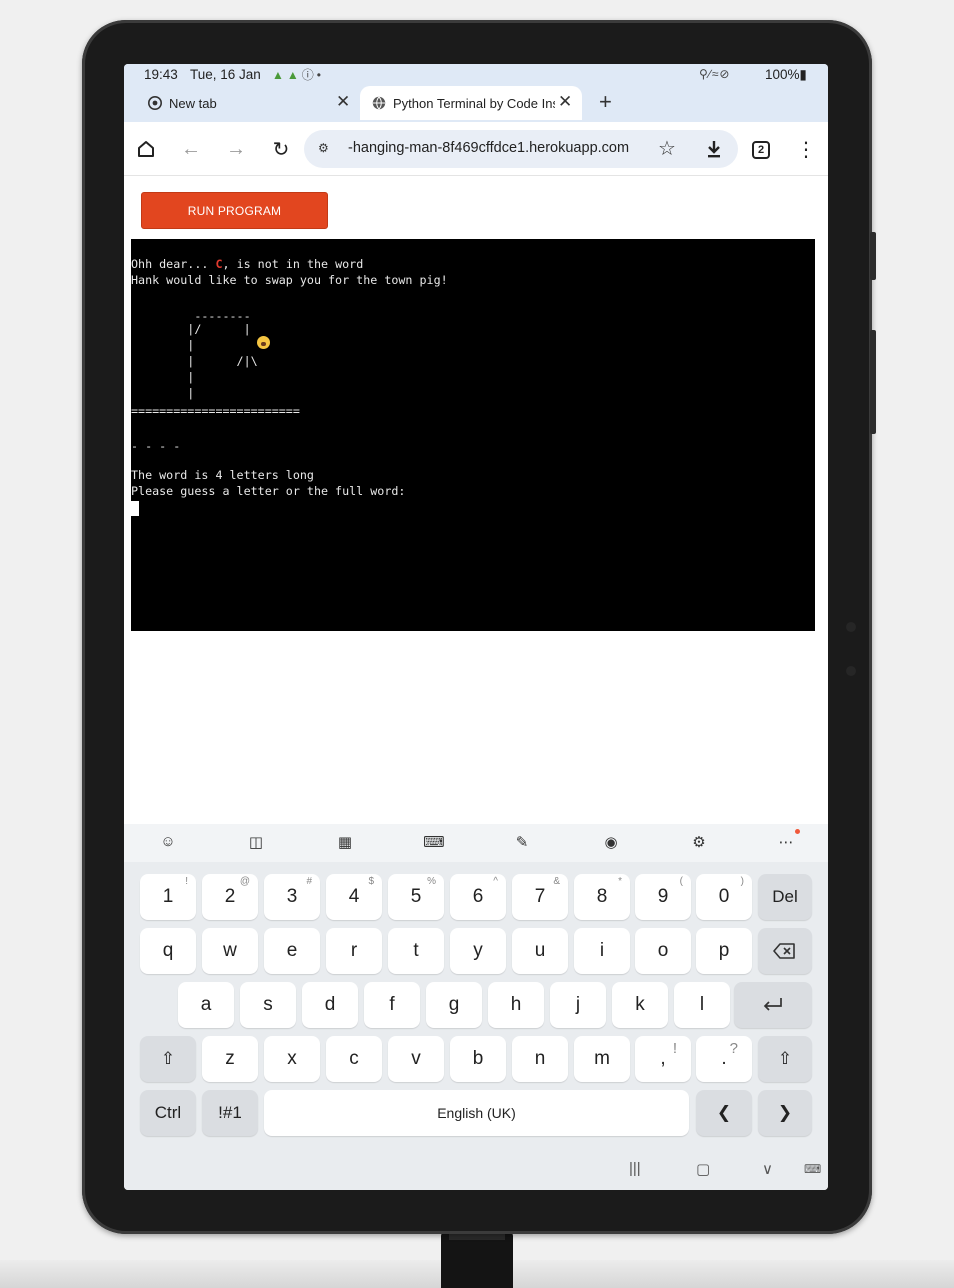  I want to click on key-k: k, so click(640, 1005).